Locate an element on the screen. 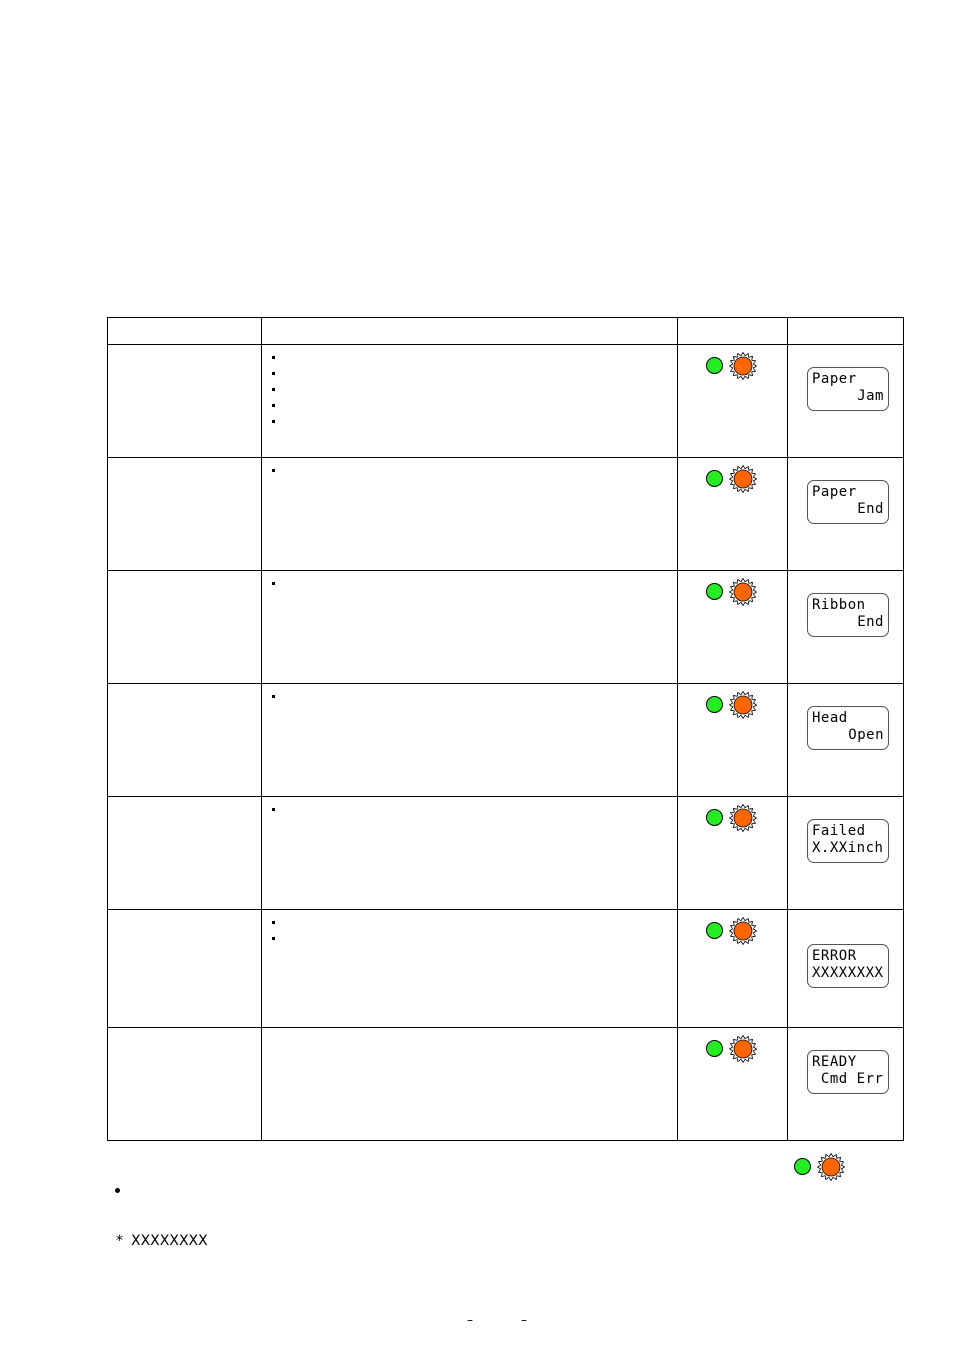  table-row: READY Cmd Err is located at coordinates (505, 1084).